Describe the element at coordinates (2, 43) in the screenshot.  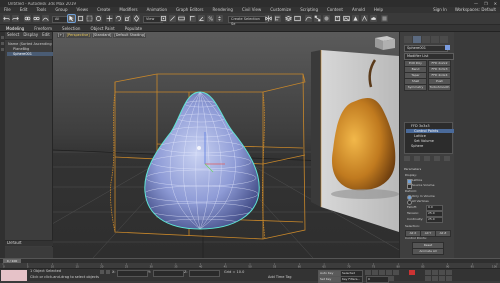
I see `create-layout-icon` at that location.